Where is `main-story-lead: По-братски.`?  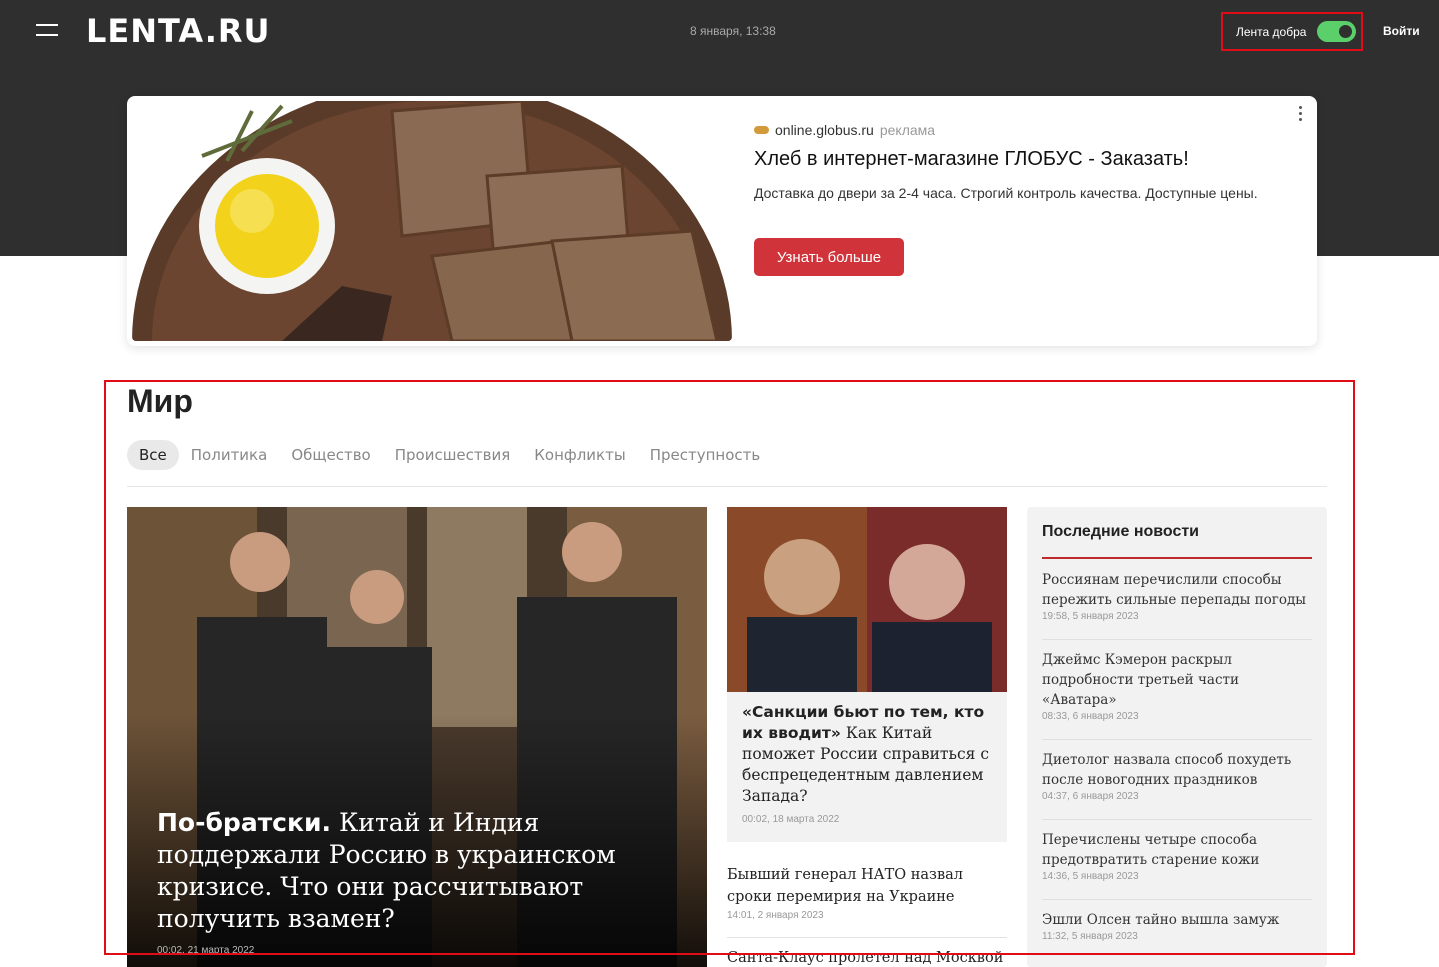 main-story-lead: По-братски. is located at coordinates (244, 822).